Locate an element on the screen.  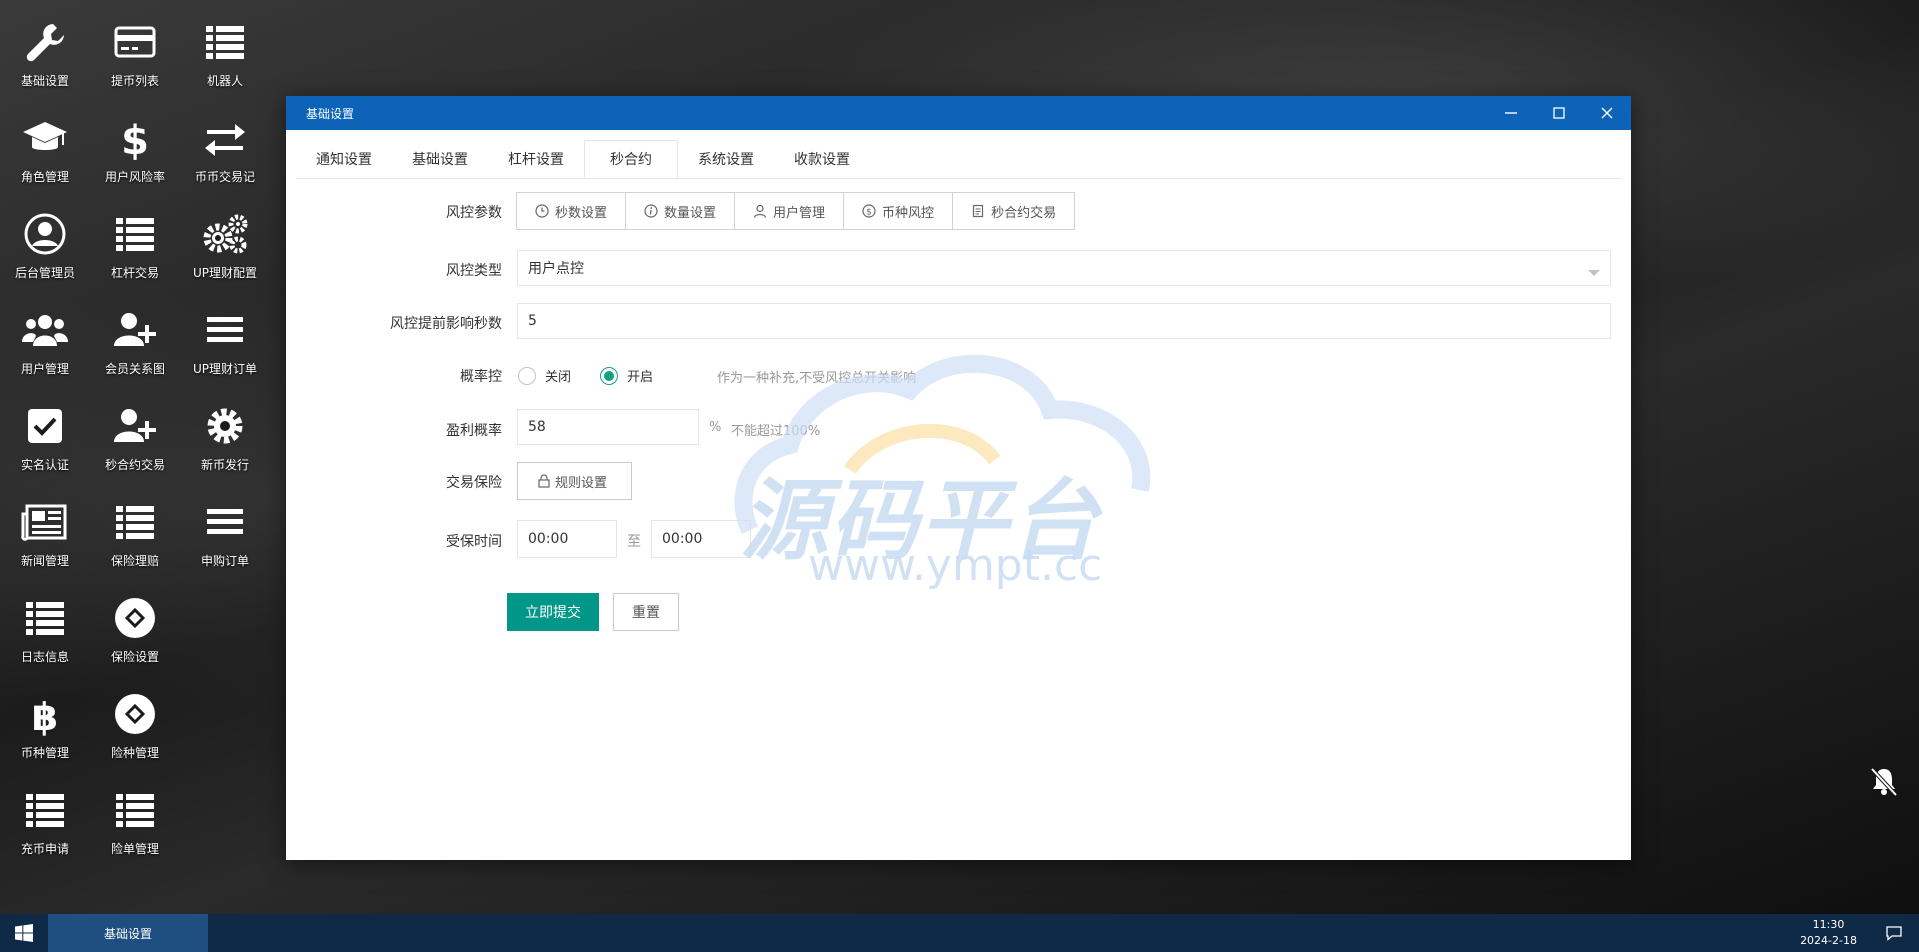
coin-risk-label: 币种风控 is located at coordinates (908, 213).